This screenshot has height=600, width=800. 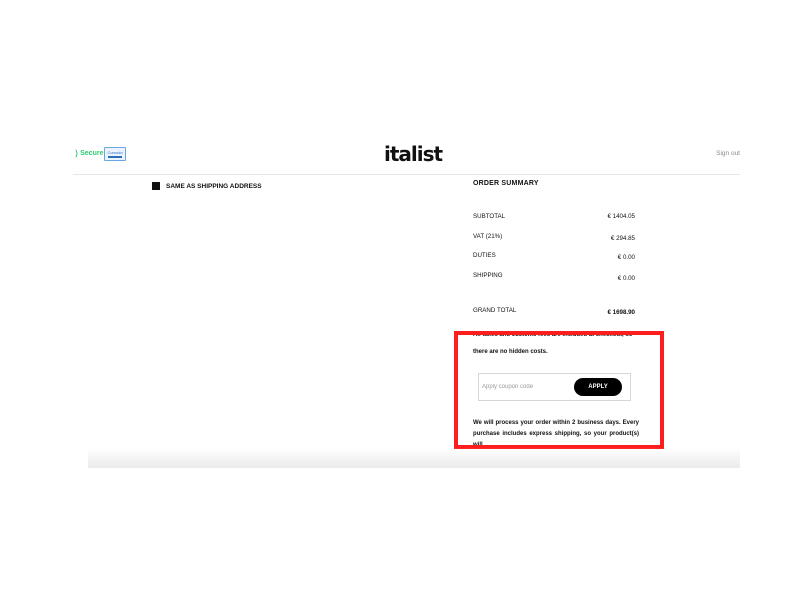 I want to click on coupon-code-input, so click(x=526, y=387).